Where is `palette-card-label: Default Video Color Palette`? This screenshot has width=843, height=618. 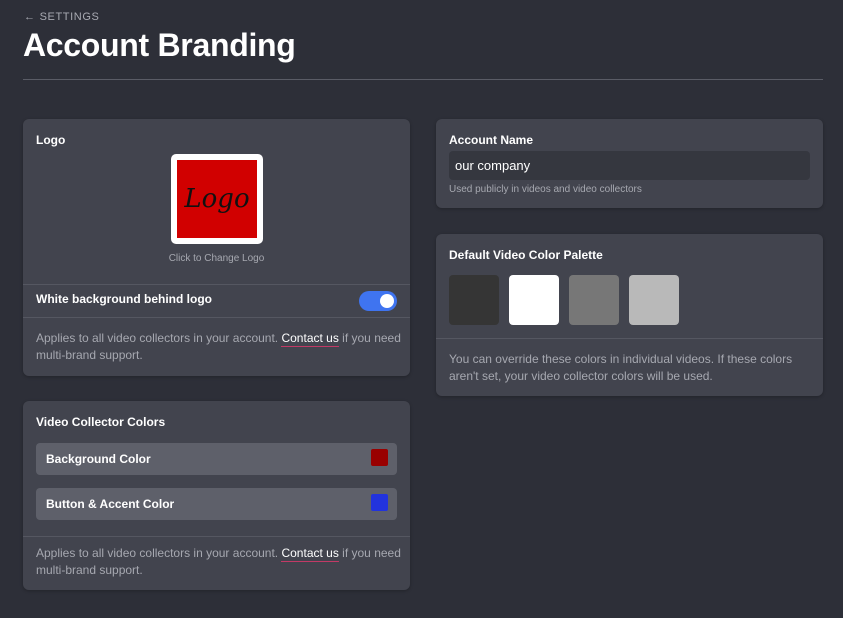 palette-card-label: Default Video Color Palette is located at coordinates (526, 255).